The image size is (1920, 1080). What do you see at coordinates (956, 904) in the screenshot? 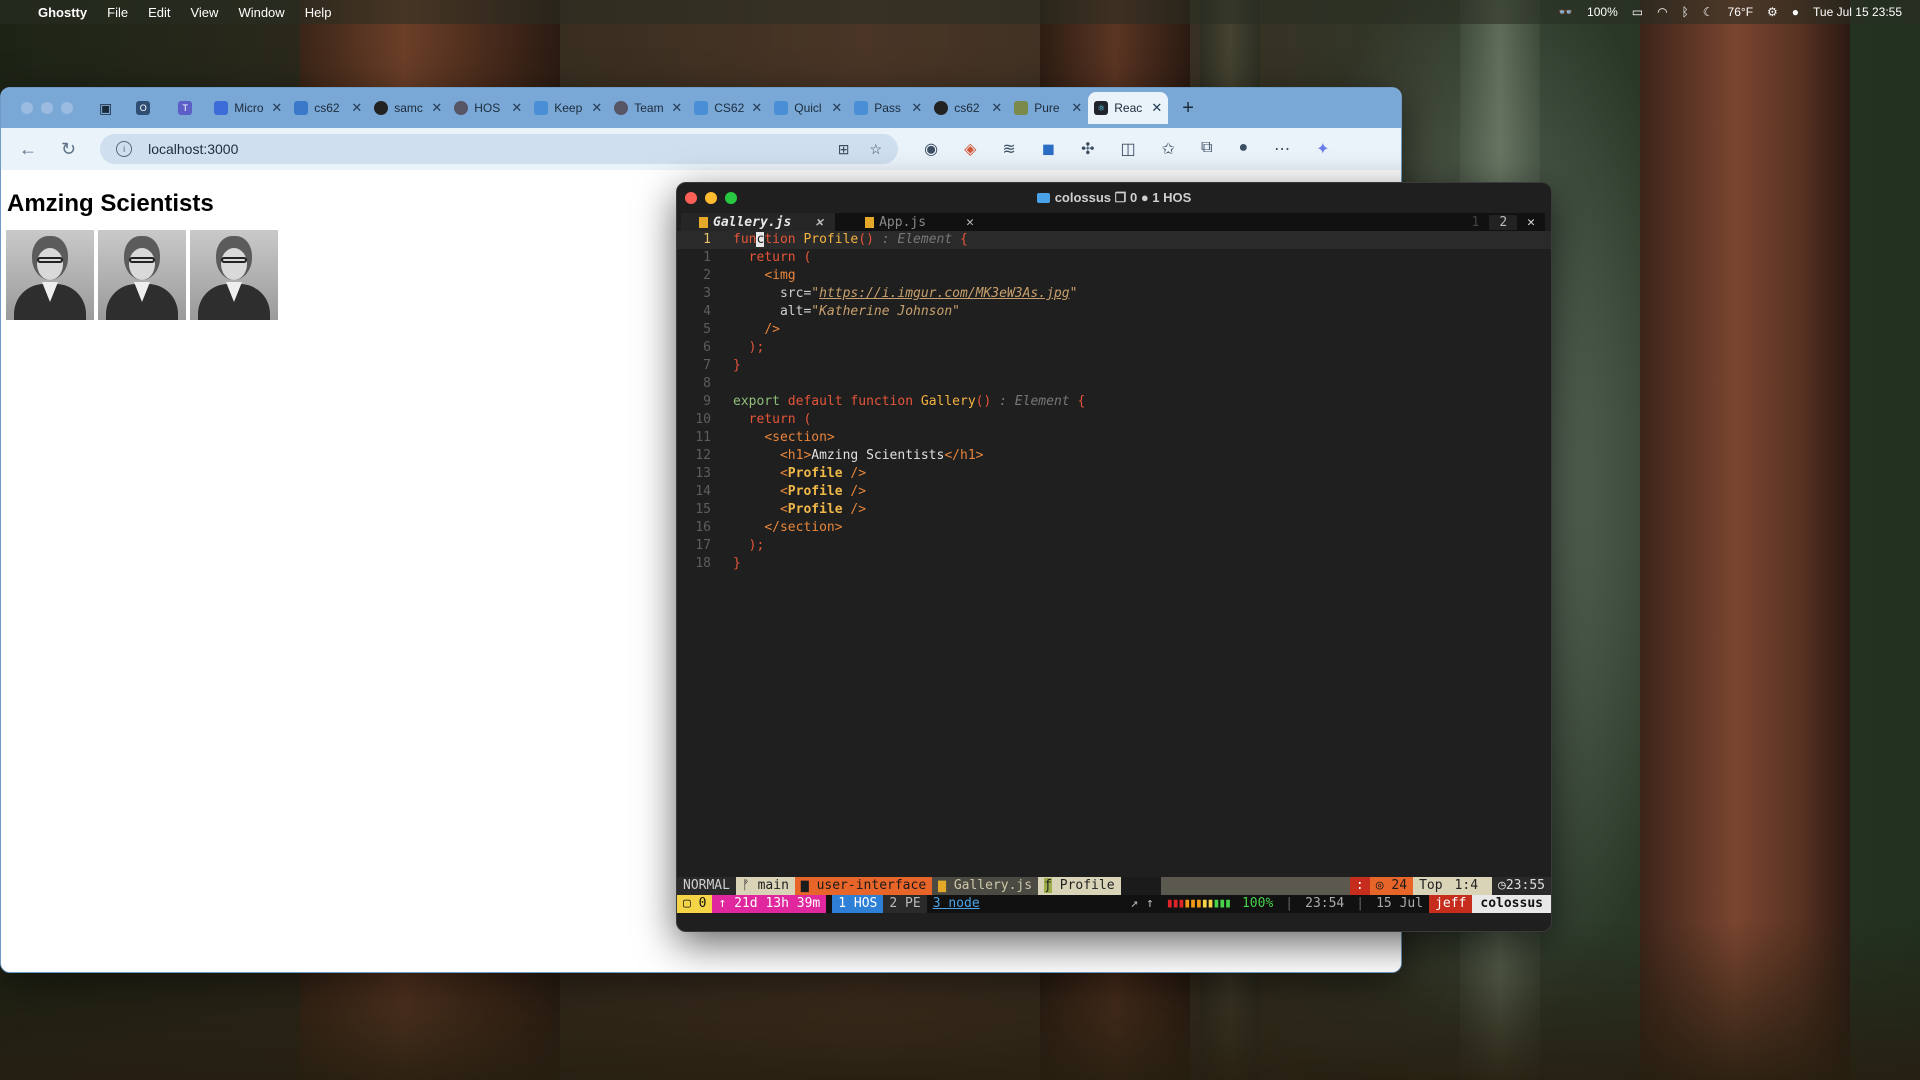
I see `tmux-window-3: 3 node` at bounding box center [956, 904].